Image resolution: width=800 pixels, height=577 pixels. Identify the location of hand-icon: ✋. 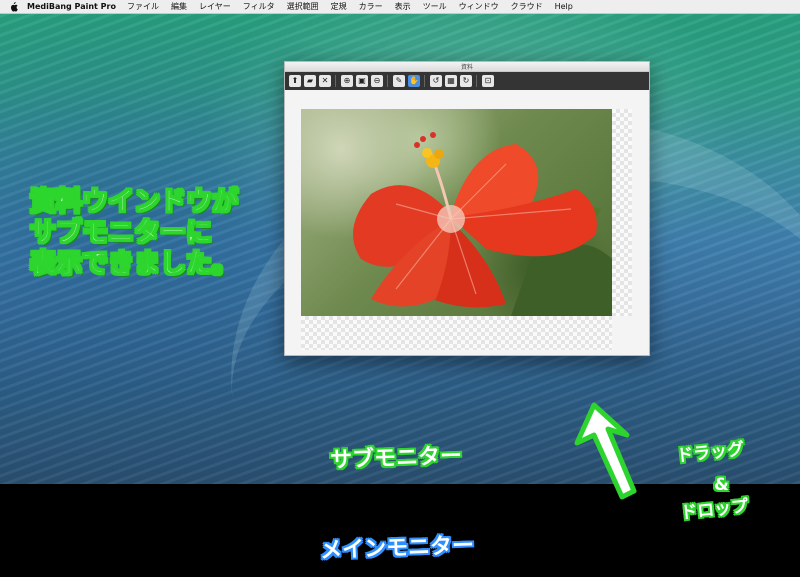
(414, 80).